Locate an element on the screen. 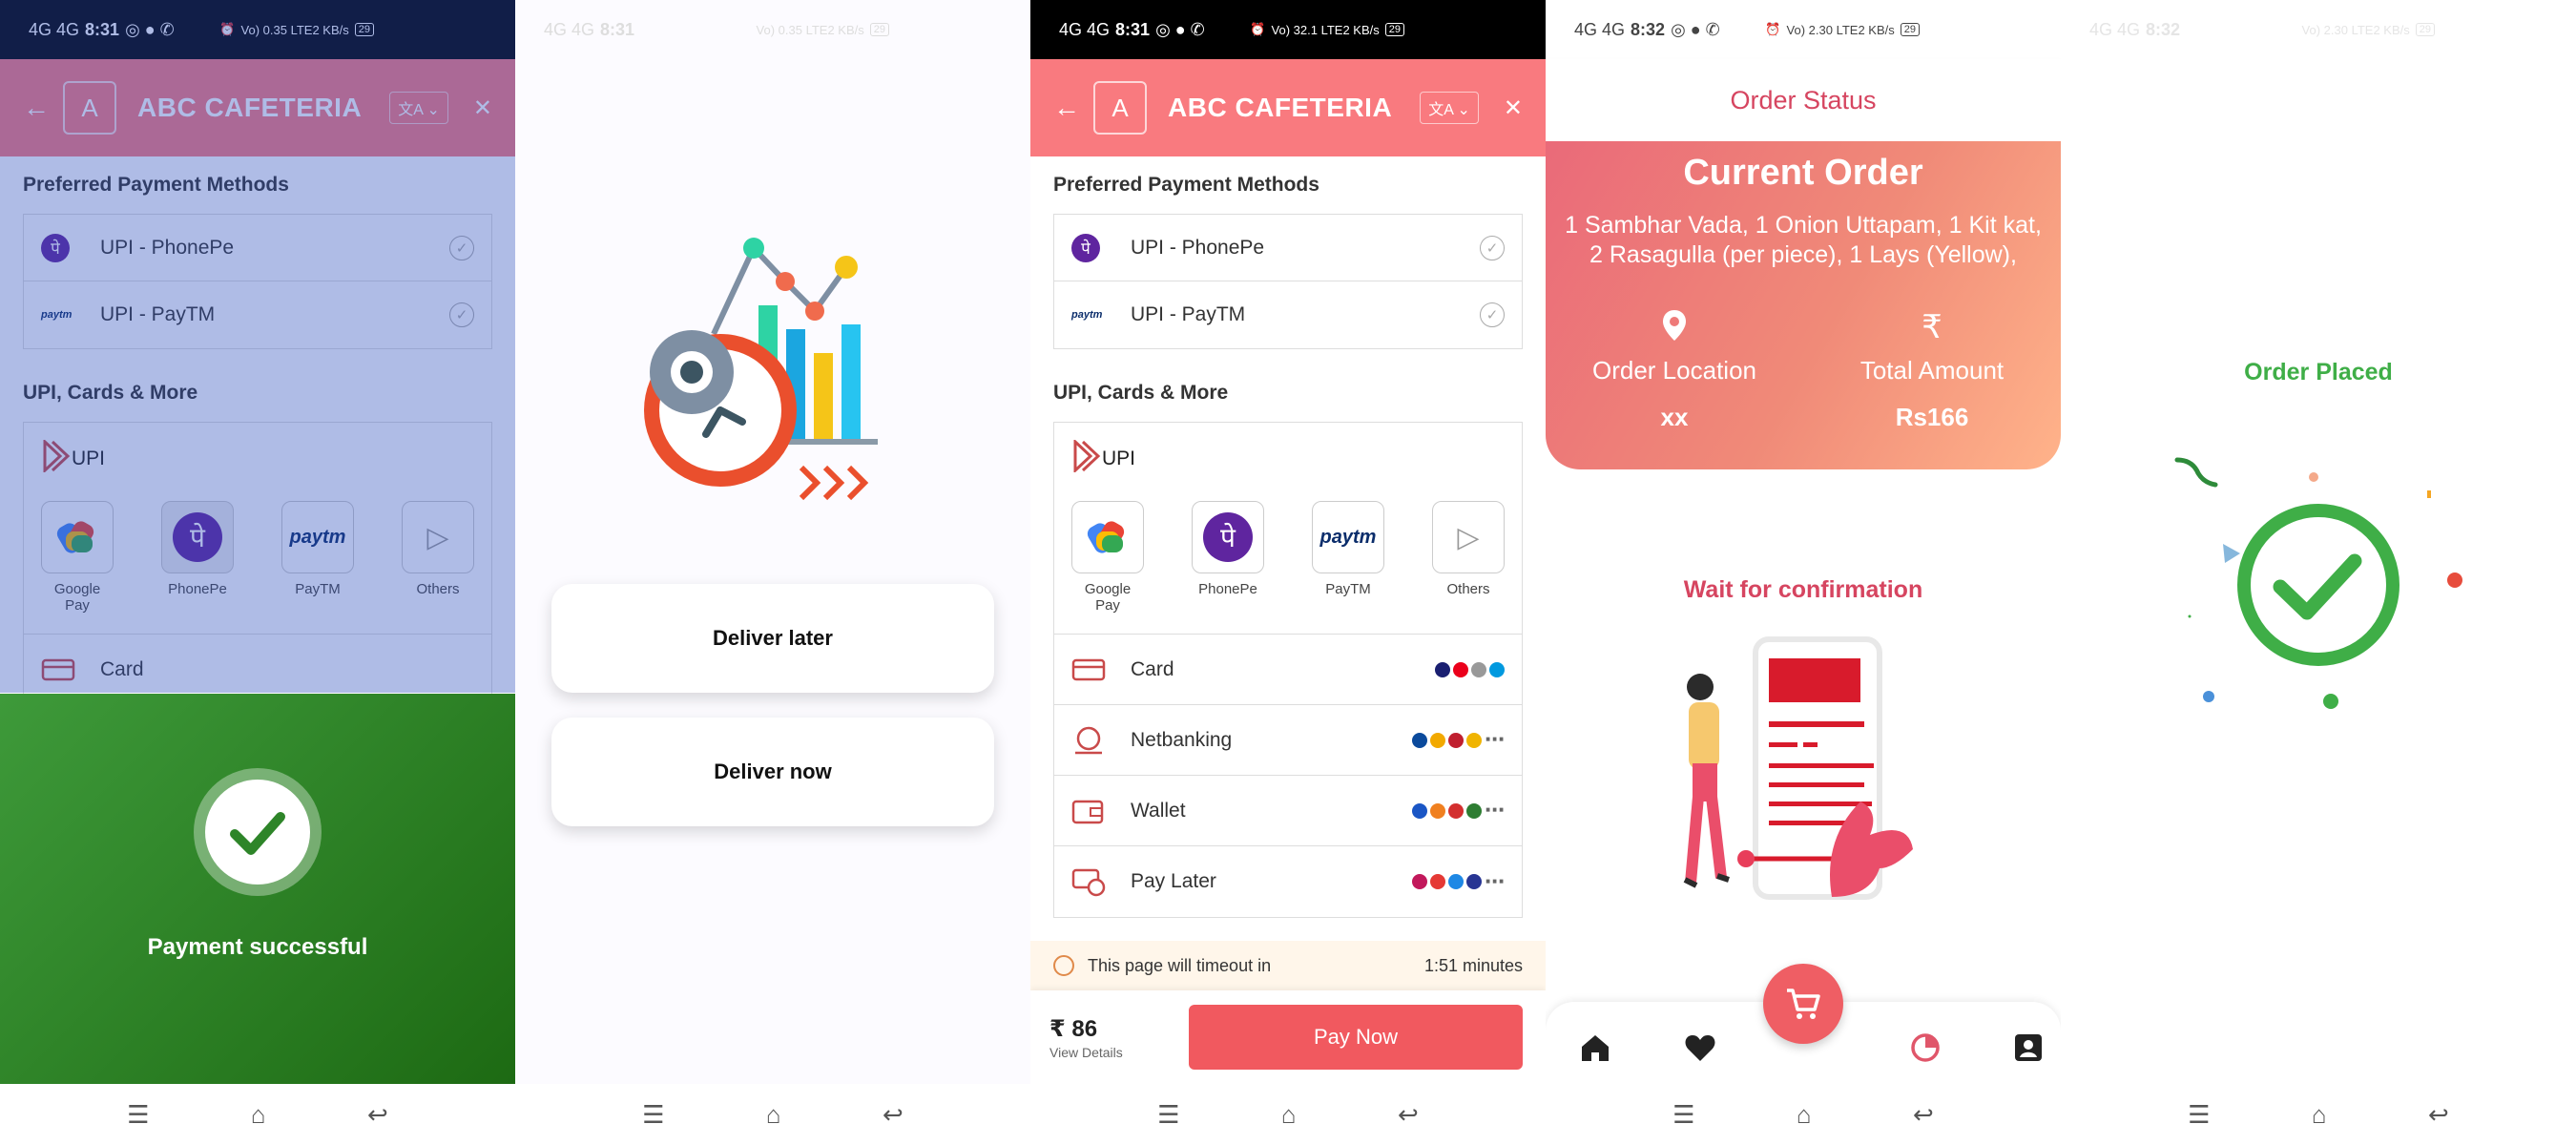  network-speed: Vo) 0.35 LTE2 KB/s is located at coordinates (810, 29).